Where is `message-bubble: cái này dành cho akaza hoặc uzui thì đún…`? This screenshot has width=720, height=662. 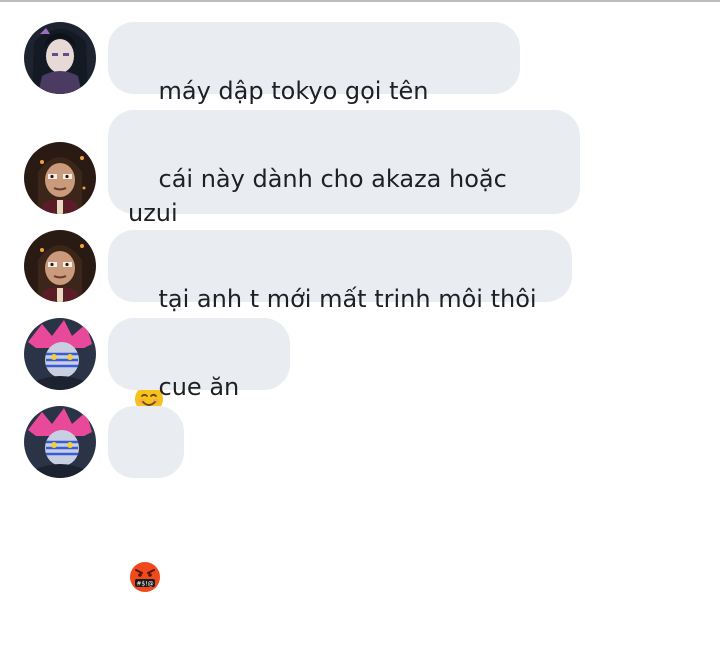 message-bubble: cái này dành cho akaza hoặc uzui thì đún… is located at coordinates (344, 185).